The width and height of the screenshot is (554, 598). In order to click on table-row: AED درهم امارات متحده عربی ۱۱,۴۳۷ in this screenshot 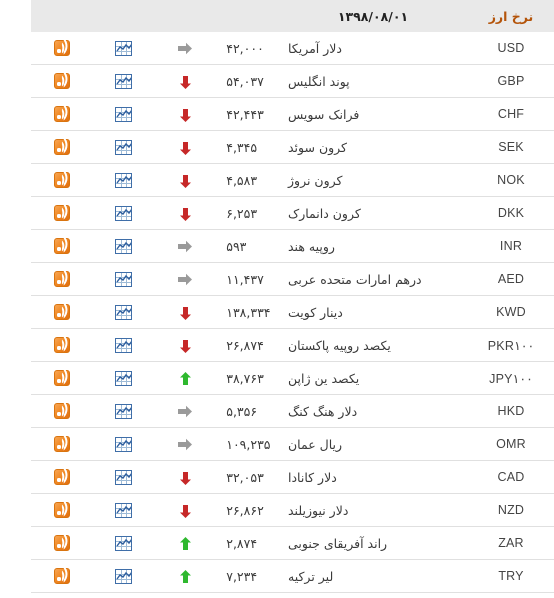, I will do `click(292, 279)`.